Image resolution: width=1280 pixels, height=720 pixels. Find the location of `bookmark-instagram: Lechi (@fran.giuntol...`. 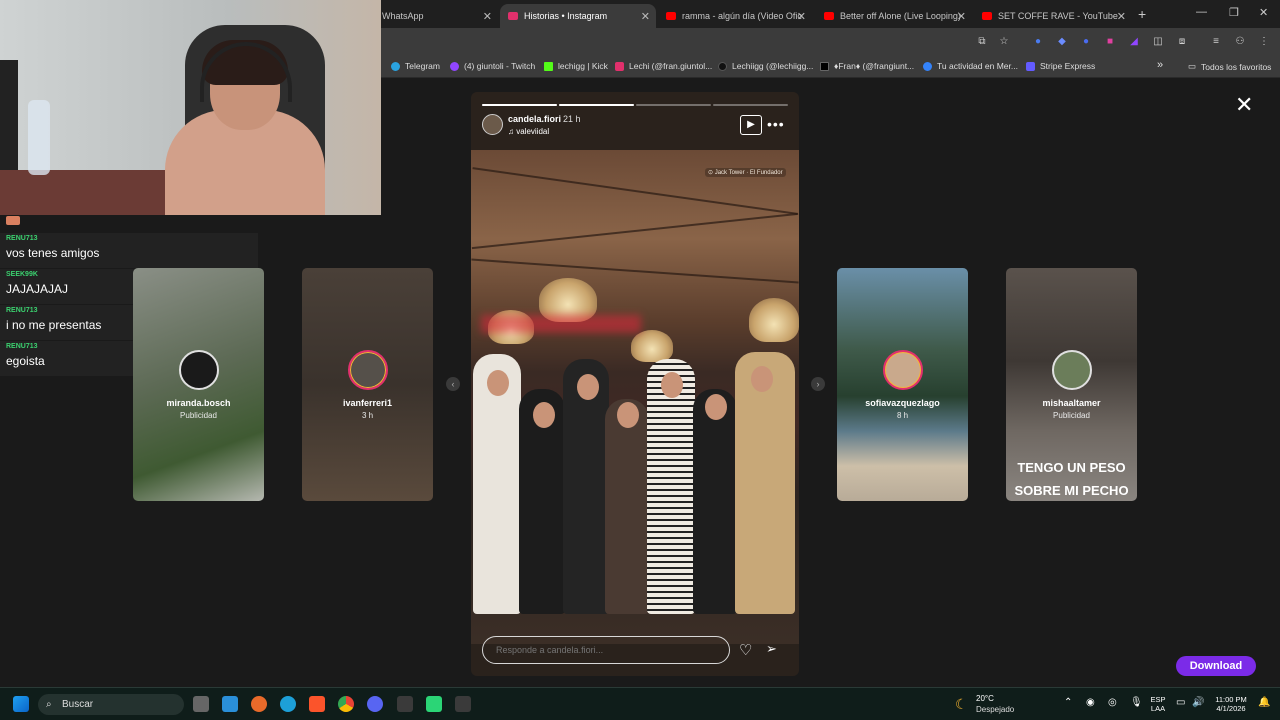

bookmark-instagram: Lechi (@fran.giuntol... is located at coordinates (663, 66).